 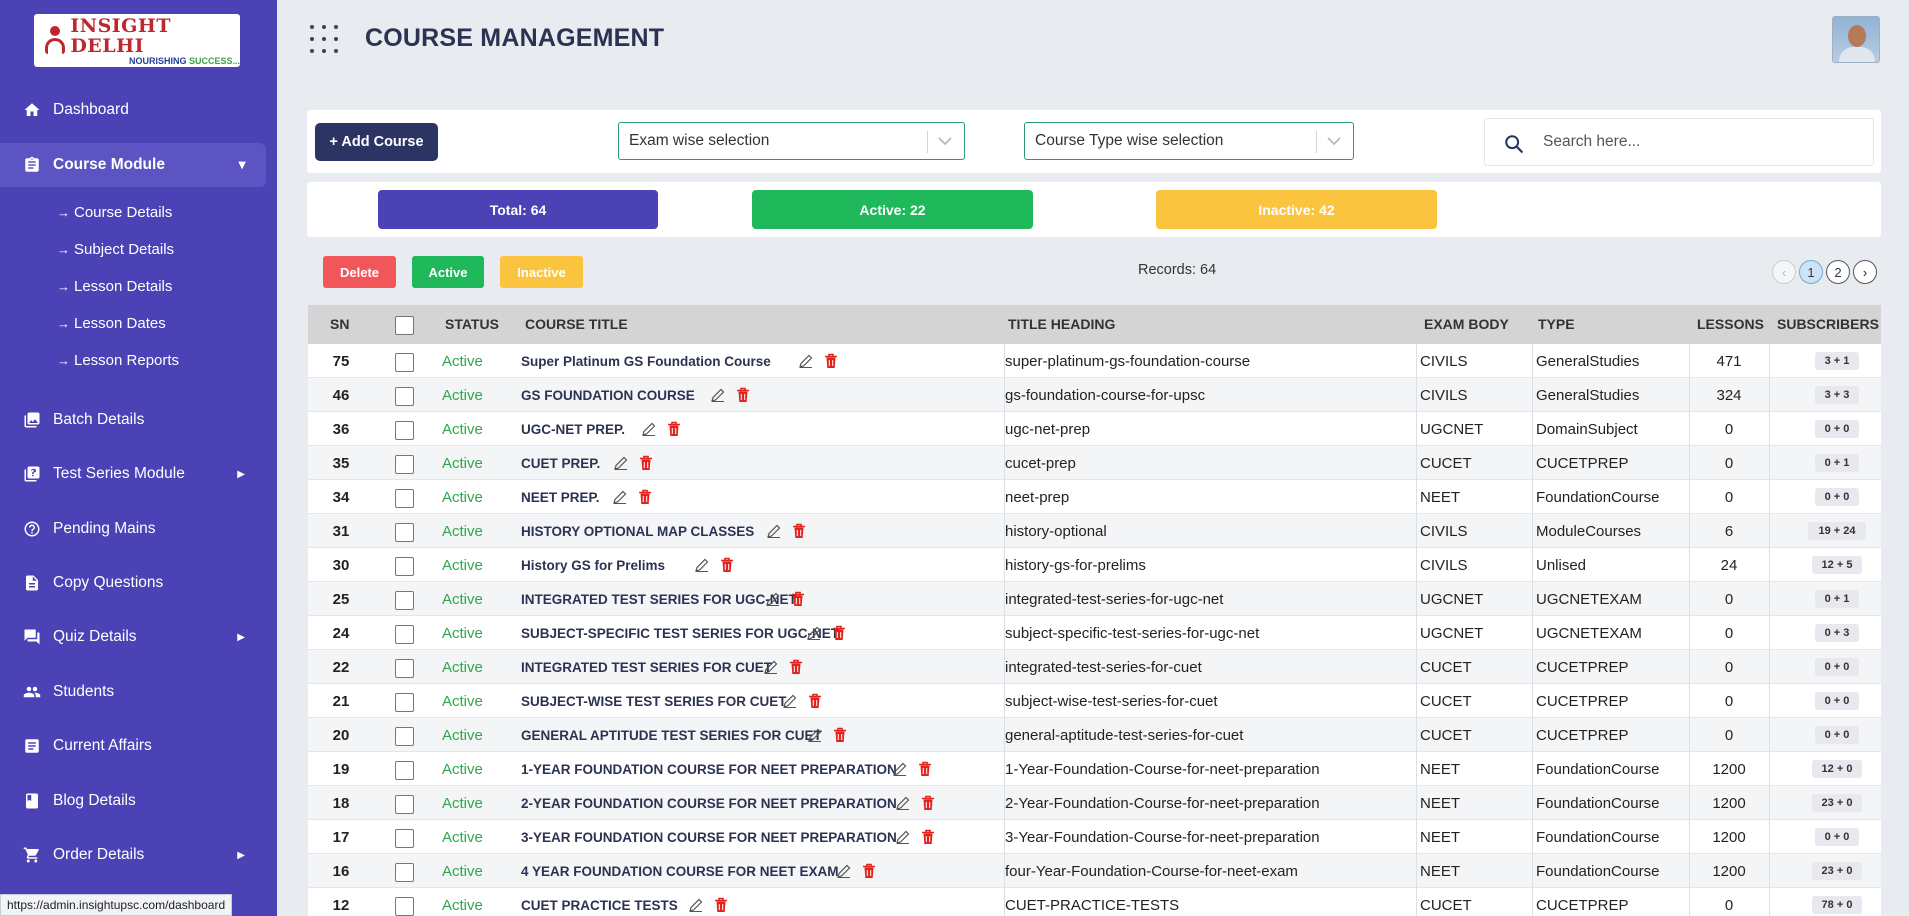 What do you see at coordinates (376, 142) in the screenshot?
I see `add-course-button: + Add Course` at bounding box center [376, 142].